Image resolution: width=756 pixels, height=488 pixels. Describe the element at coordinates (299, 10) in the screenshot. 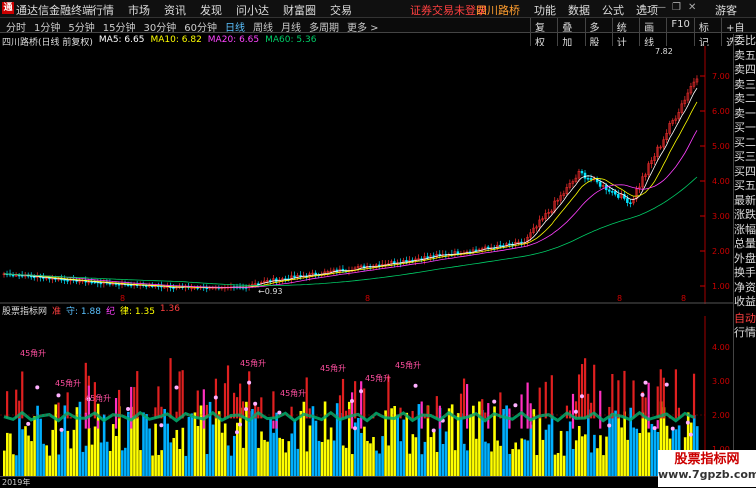

I see `menu-wealth: 财富圈` at that location.